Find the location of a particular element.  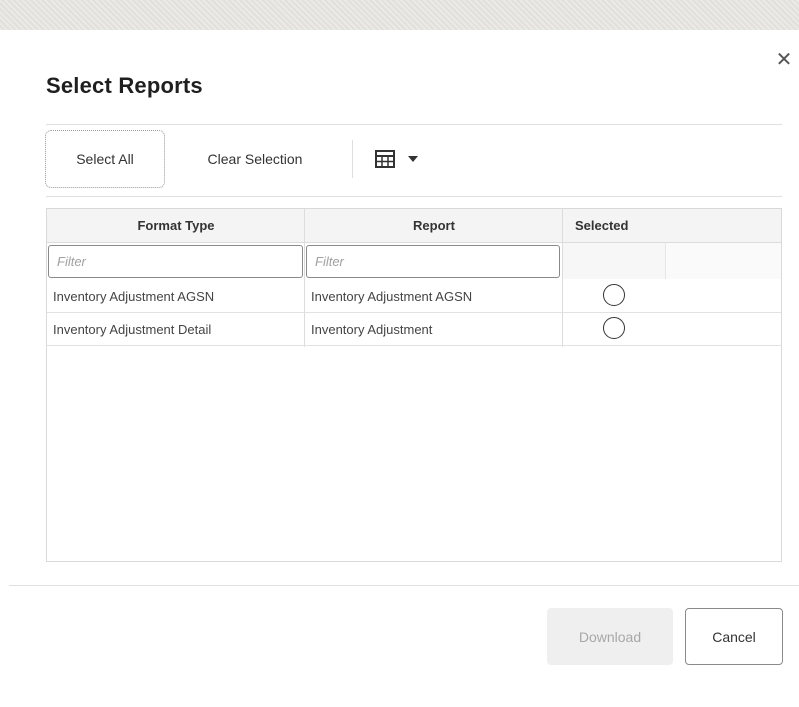

table-grid-icon is located at coordinates (385, 159).